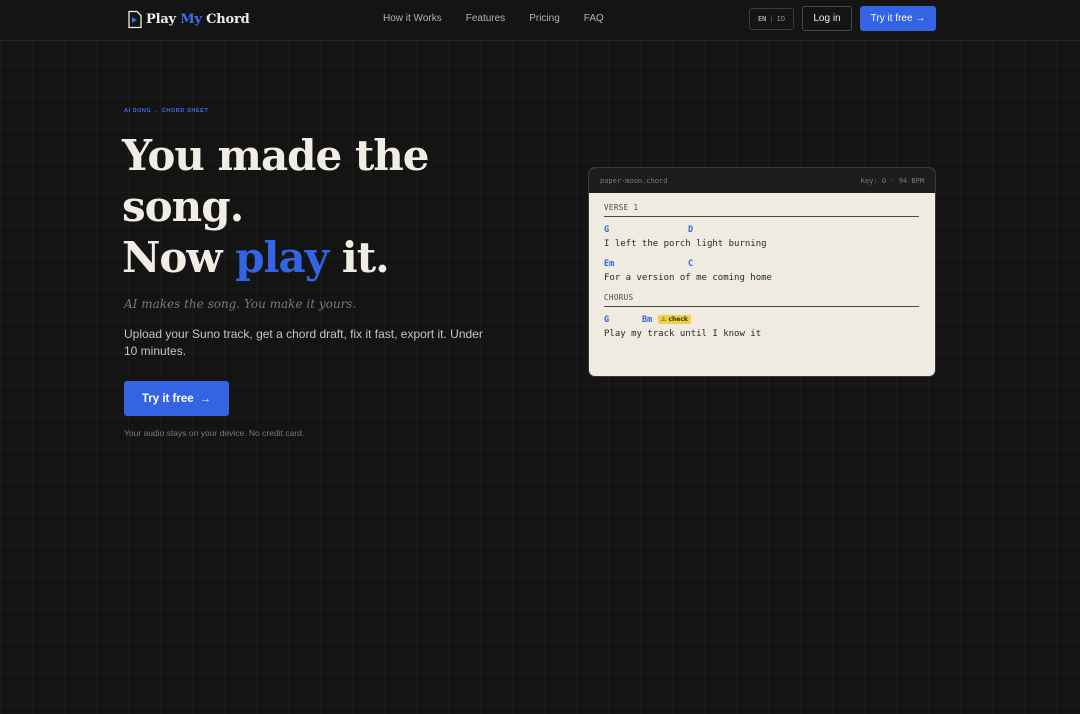 The width and height of the screenshot is (1080, 714). What do you see at coordinates (761, 230) in the screenshot?
I see `chord-line: G D` at bounding box center [761, 230].